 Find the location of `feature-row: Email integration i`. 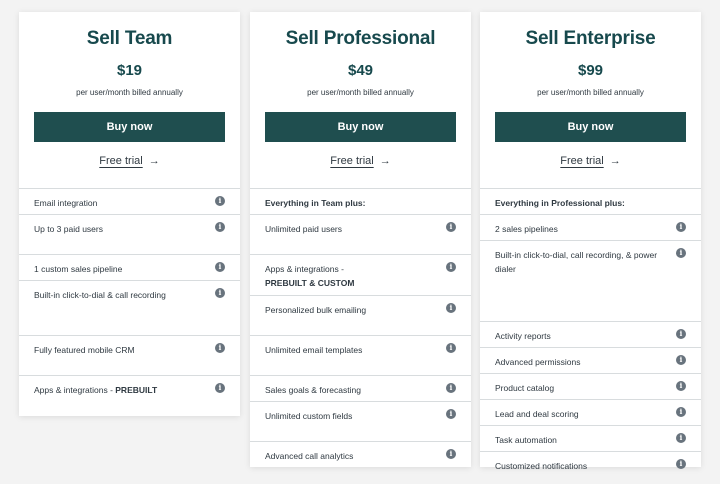

feature-row: Email integration i is located at coordinates (129, 202).